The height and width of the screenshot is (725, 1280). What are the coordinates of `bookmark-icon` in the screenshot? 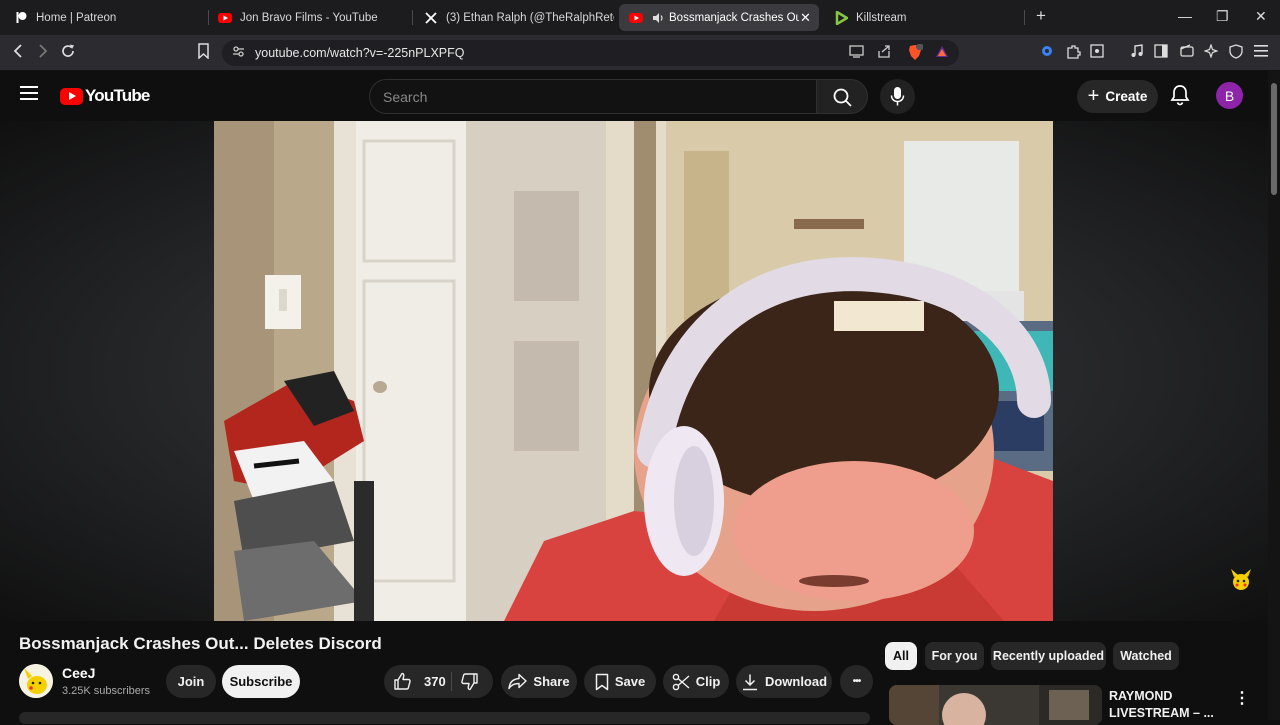 It's located at (203, 53).